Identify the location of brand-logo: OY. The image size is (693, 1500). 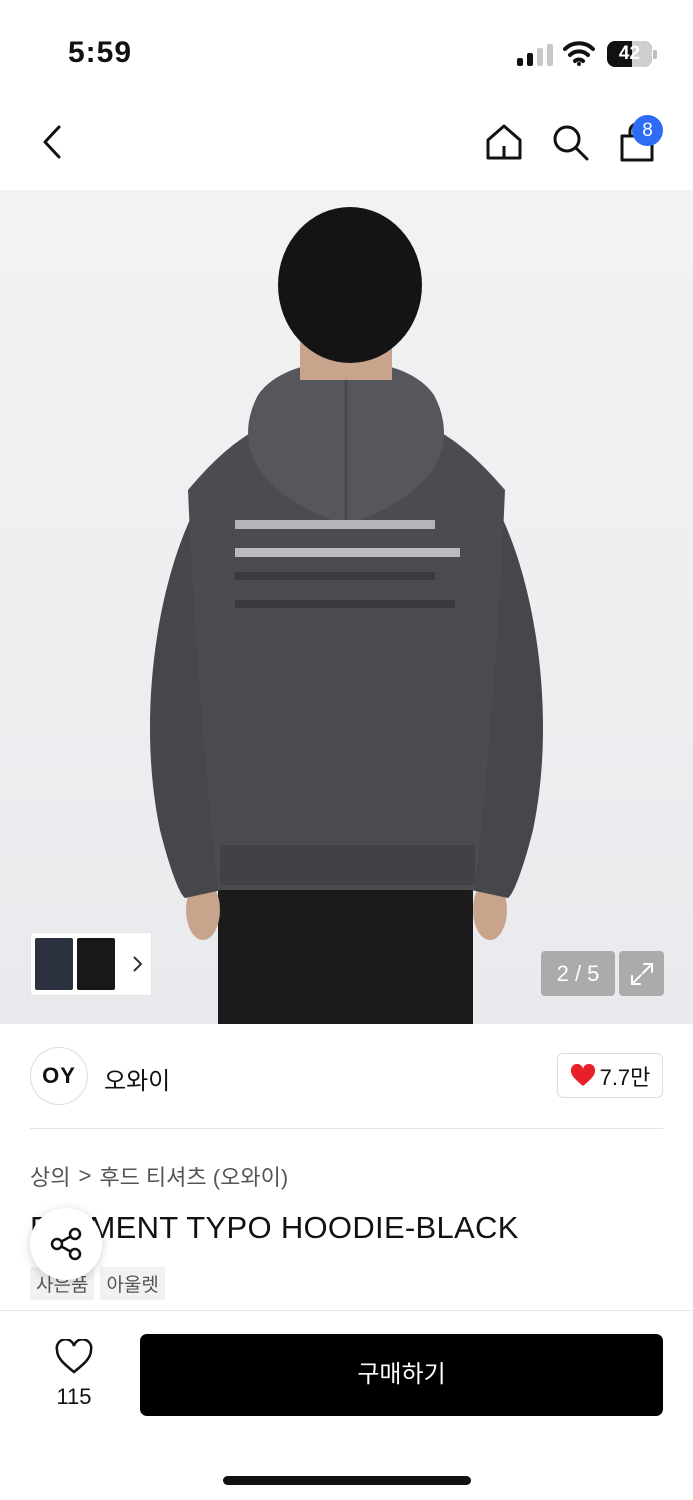
(59, 1076).